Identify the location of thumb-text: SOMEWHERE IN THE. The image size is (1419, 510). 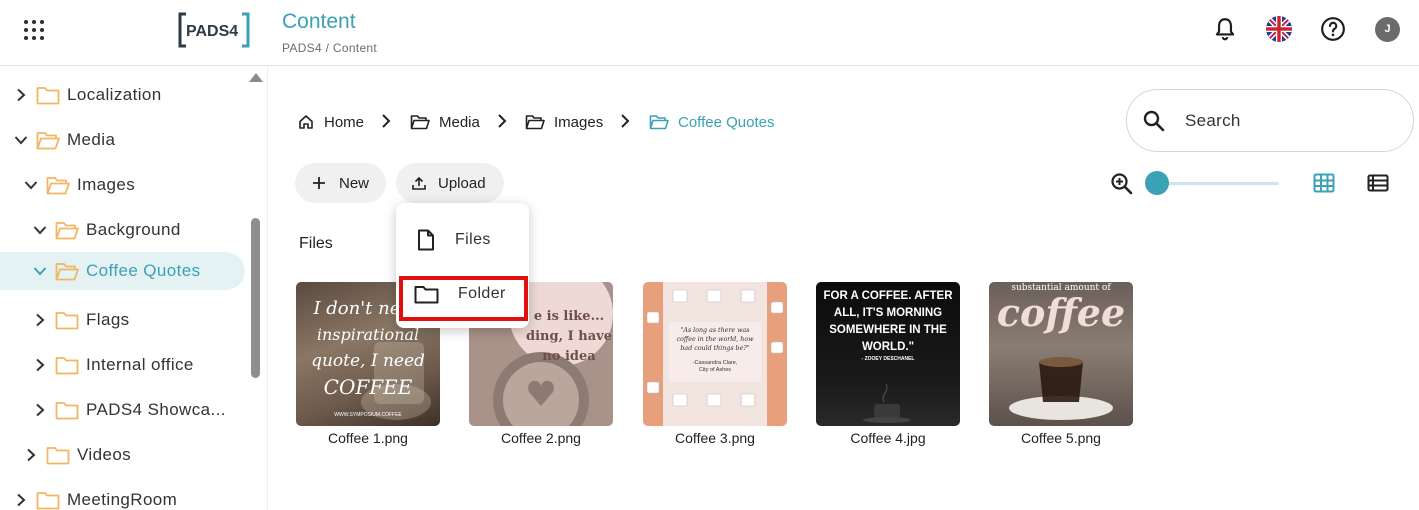
(888, 330).